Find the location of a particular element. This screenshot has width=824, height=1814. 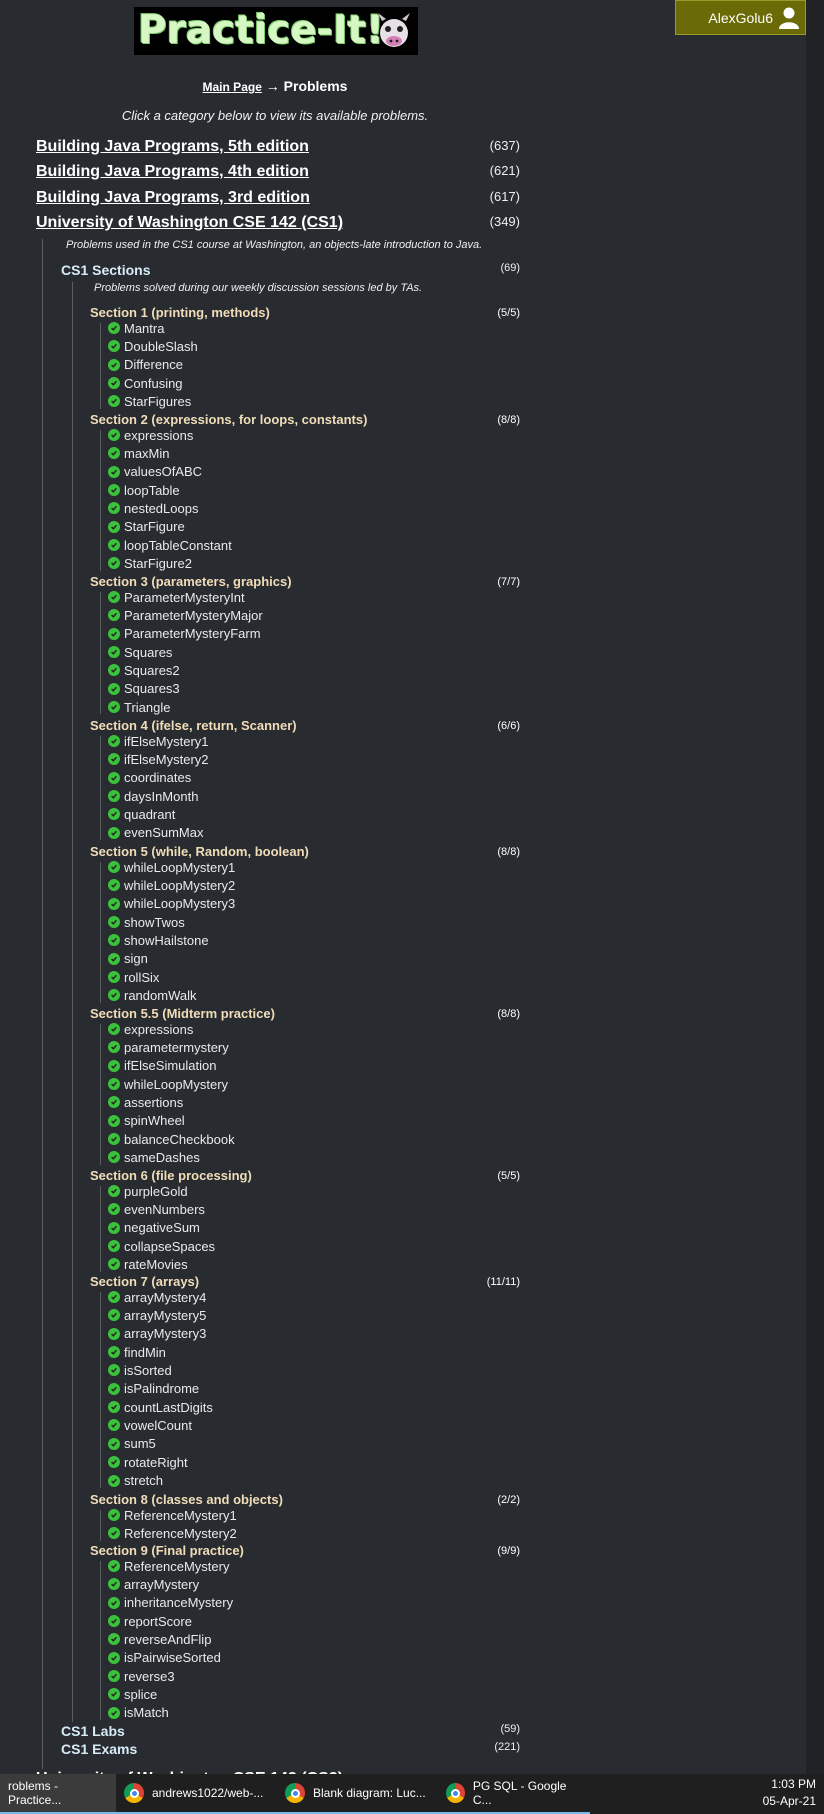

subcategory-title: CS1 Exams is located at coordinates (99, 1749).